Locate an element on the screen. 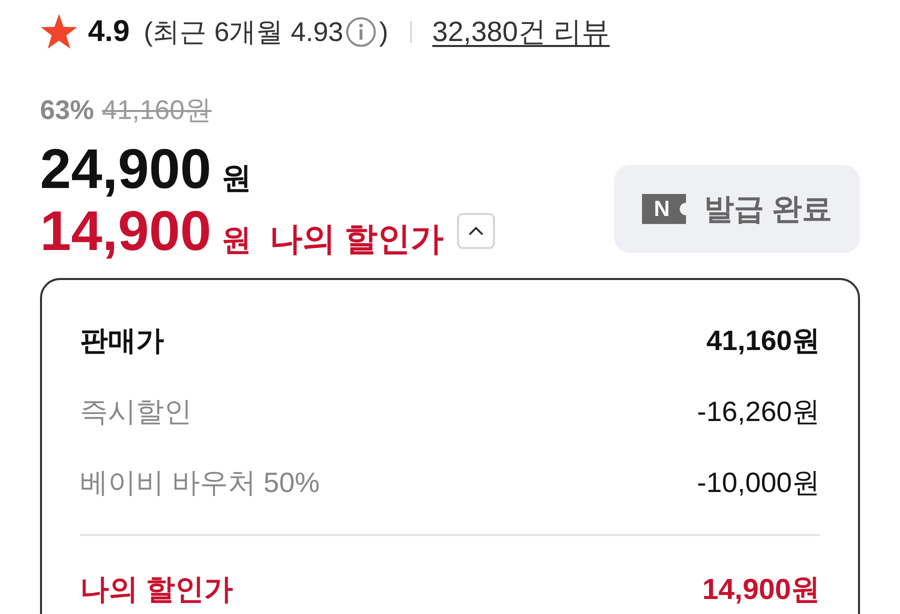  discount-rate: 63% is located at coordinates (67, 110).